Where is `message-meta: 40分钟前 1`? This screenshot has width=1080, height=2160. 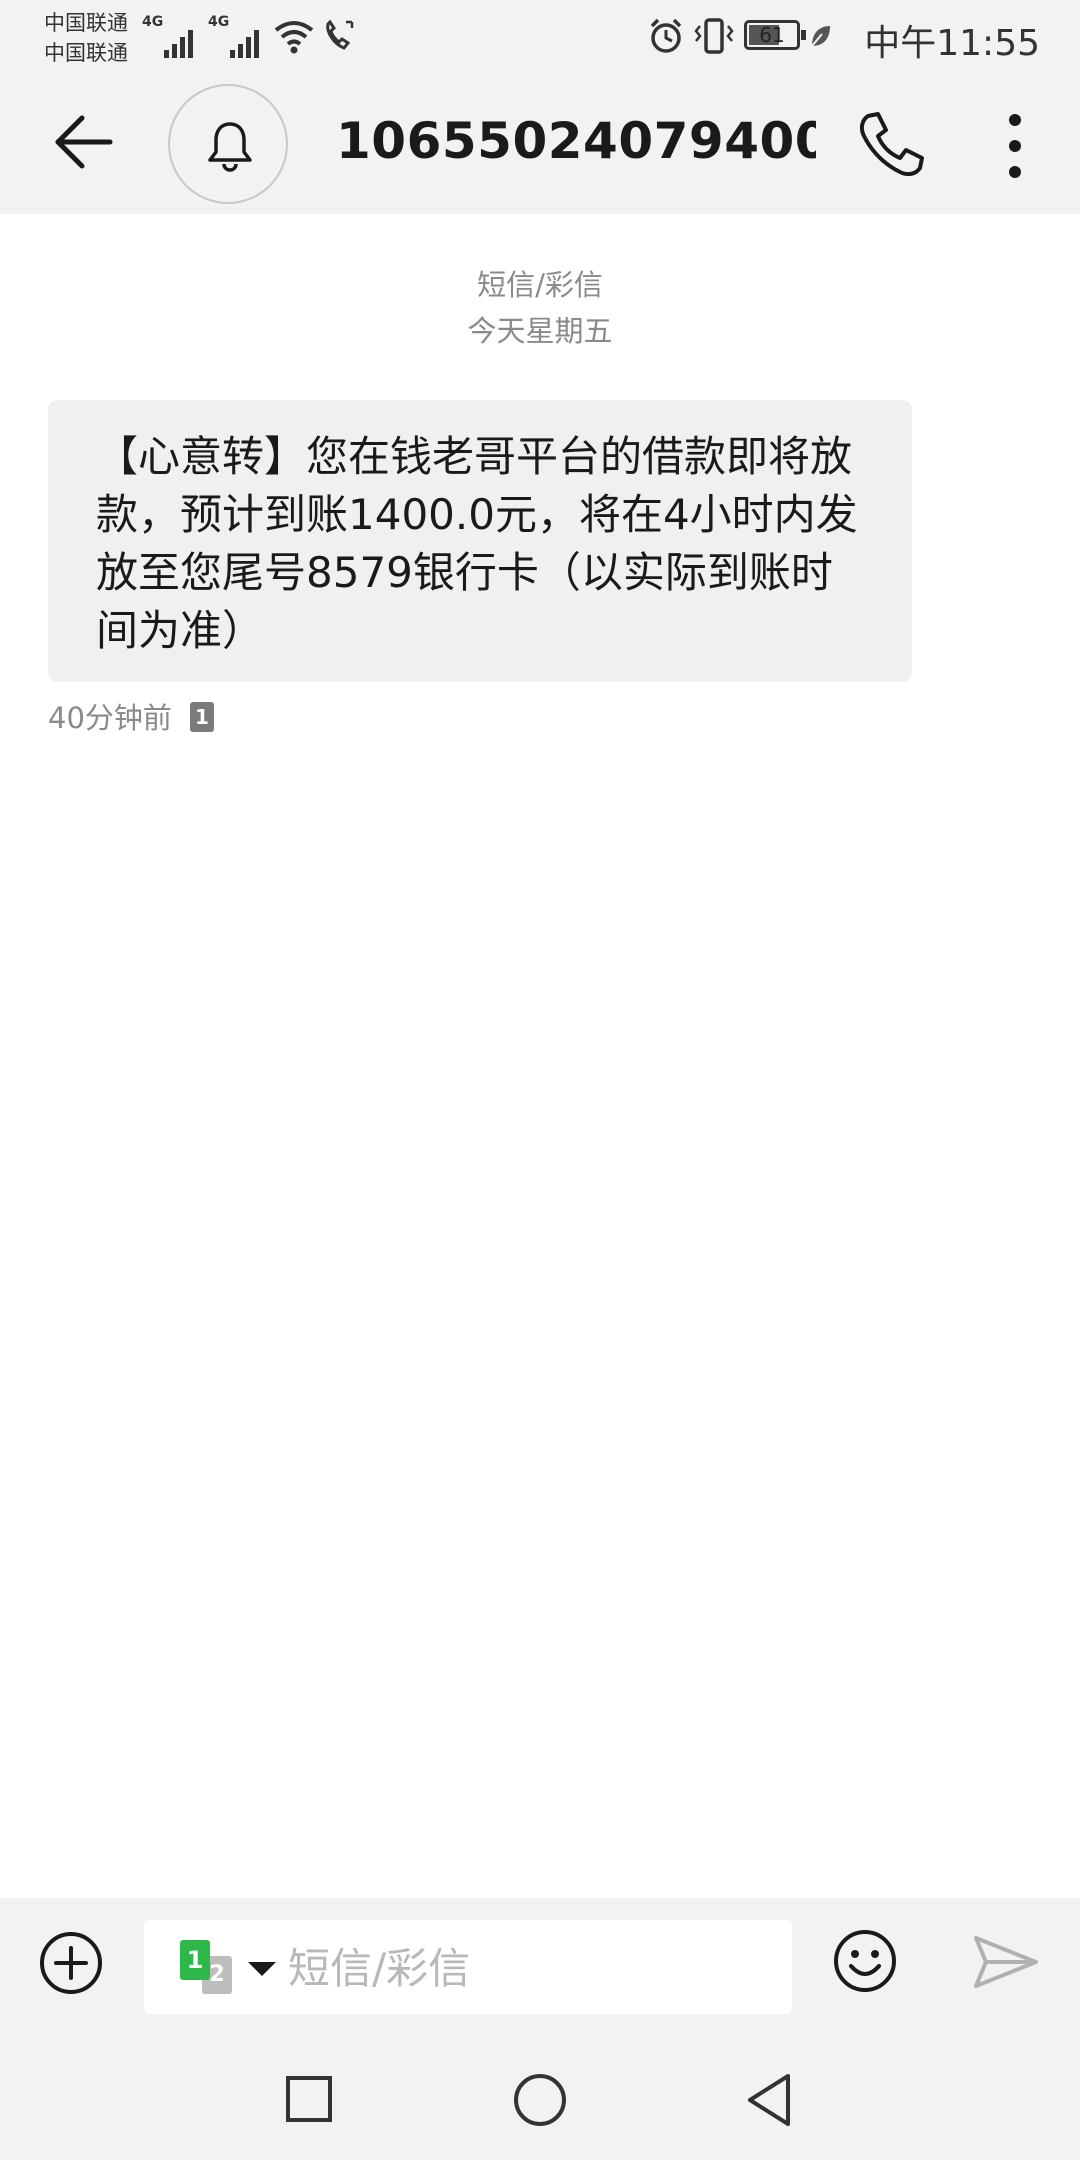 message-meta: 40分钟前 1 is located at coordinates (131, 718).